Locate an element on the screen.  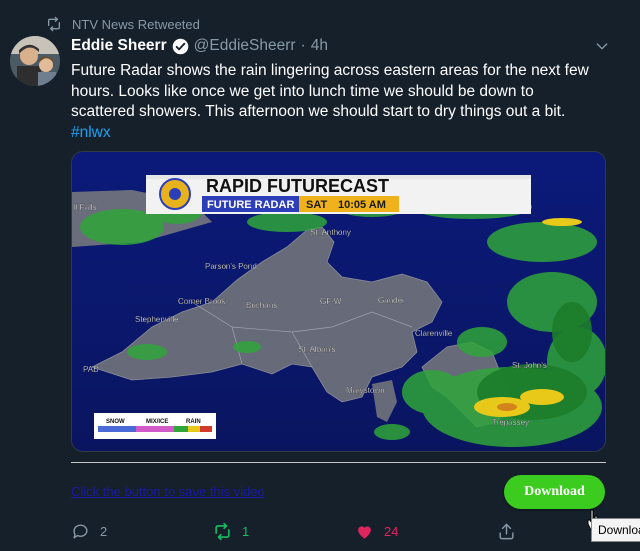
place-label: GF-W is located at coordinates (331, 301).